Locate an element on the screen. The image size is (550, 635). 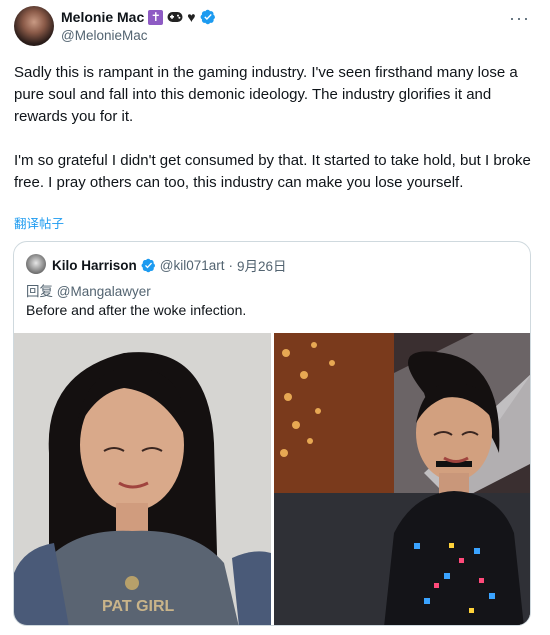
author-name-row: Melonie Mac ✝ ♥ is located at coordinates (138, 17).